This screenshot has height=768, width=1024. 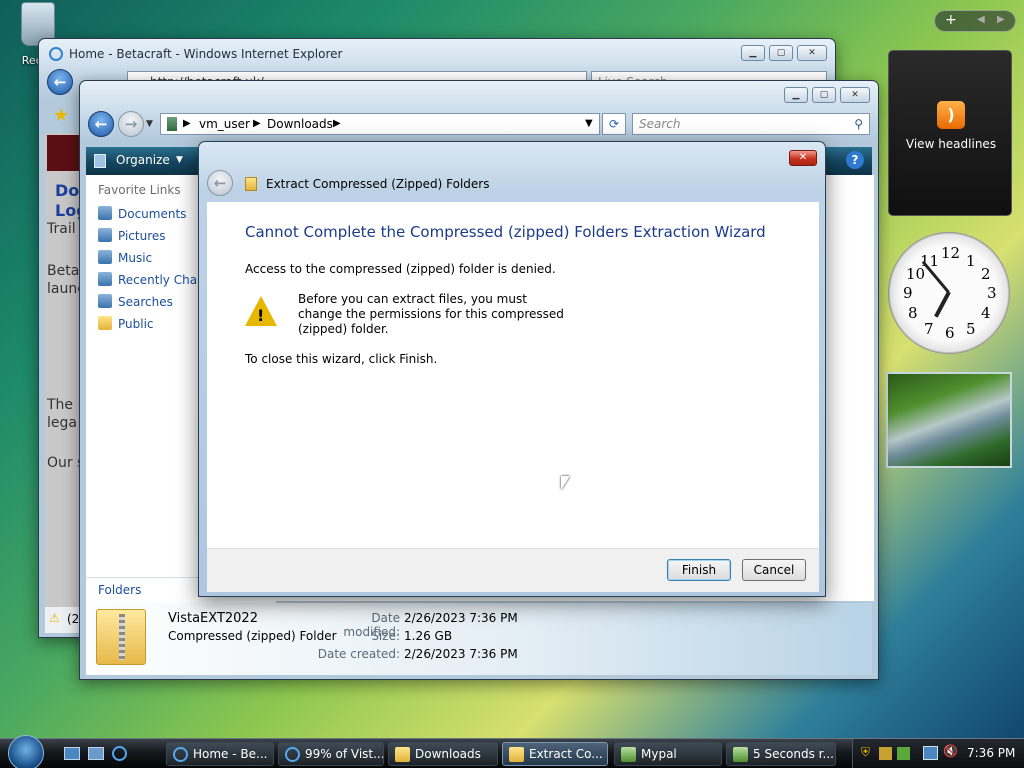 I want to click on switch-windows-icon, so click(x=96, y=753).